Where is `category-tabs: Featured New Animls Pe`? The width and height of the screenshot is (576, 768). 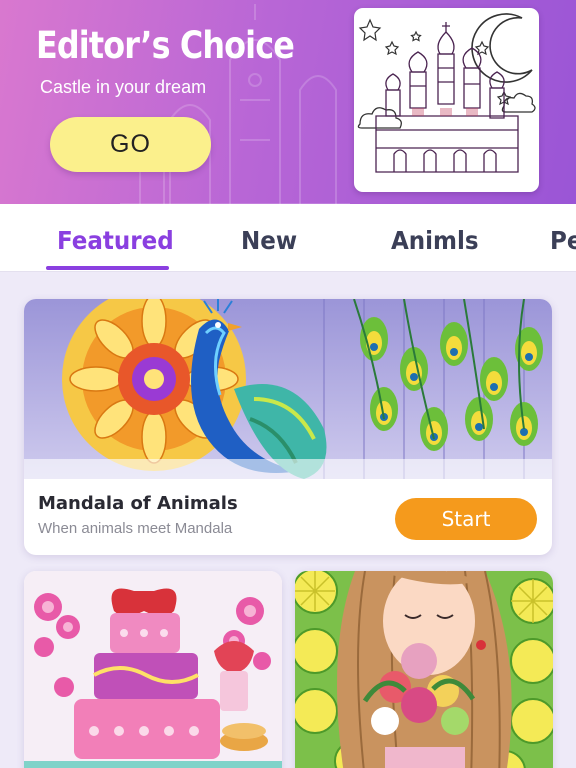
category-tabs: Featured New Animls Pe is located at coordinates (288, 238).